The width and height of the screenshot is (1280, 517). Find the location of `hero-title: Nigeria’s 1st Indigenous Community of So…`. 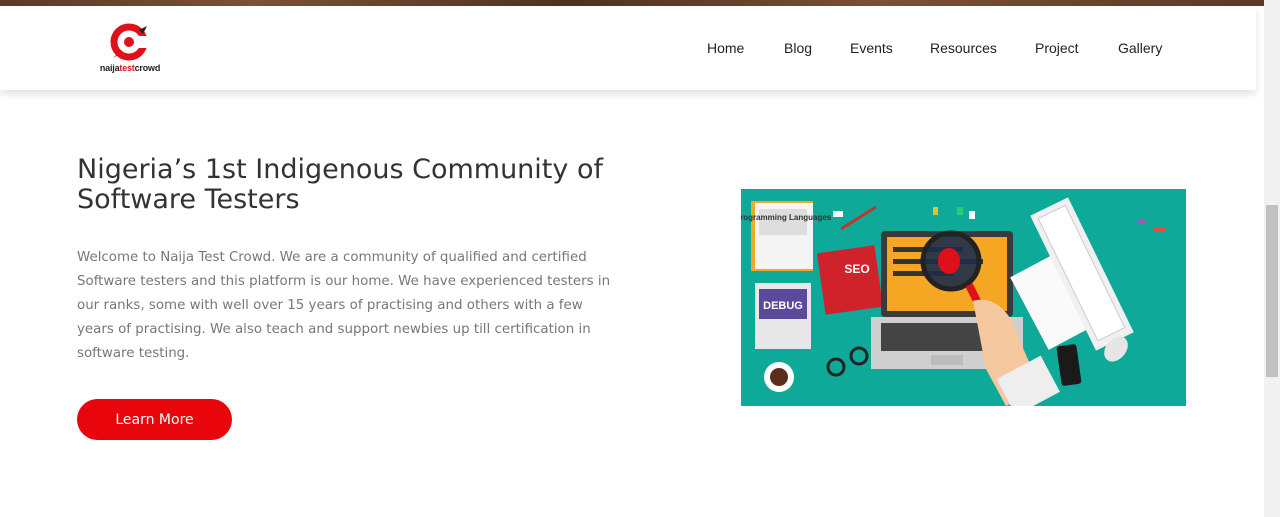

hero-title: Nigeria’s 1st Indigenous Community of So… is located at coordinates (340, 184).